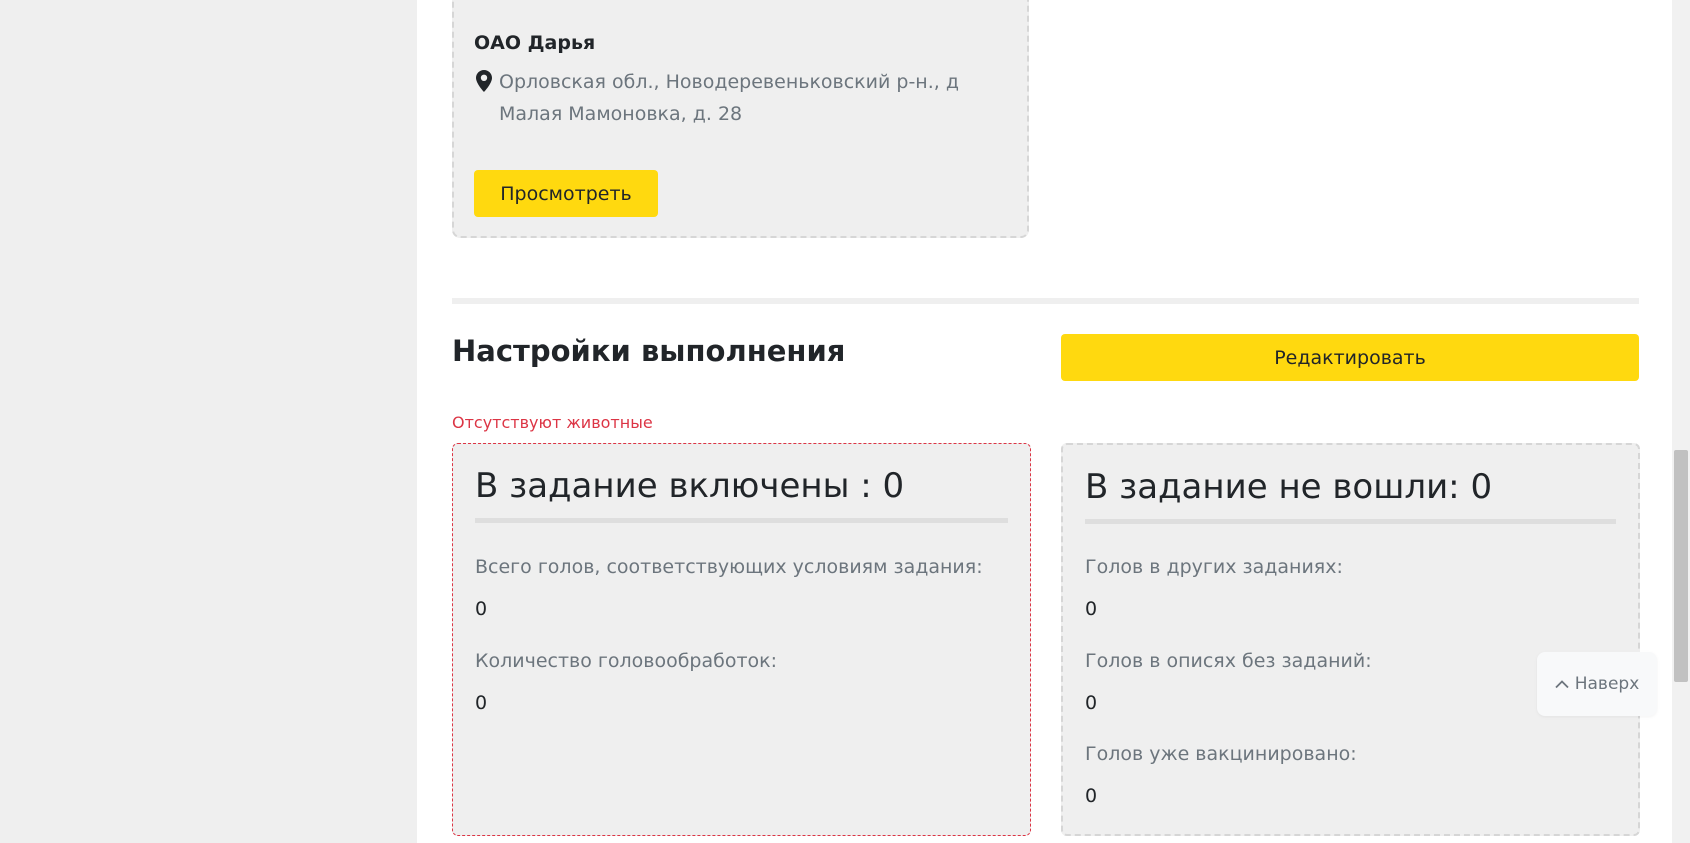  Describe the element at coordinates (481, 703) in the screenshot. I see `stat-value-treatments: 0` at that location.